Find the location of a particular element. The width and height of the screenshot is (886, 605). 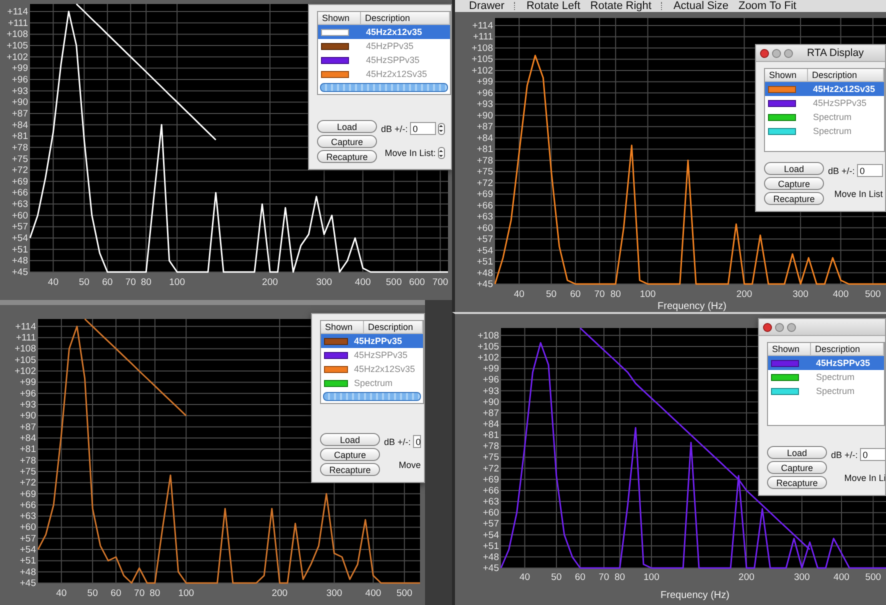

window-title: RTA Display is located at coordinates (835, 53).